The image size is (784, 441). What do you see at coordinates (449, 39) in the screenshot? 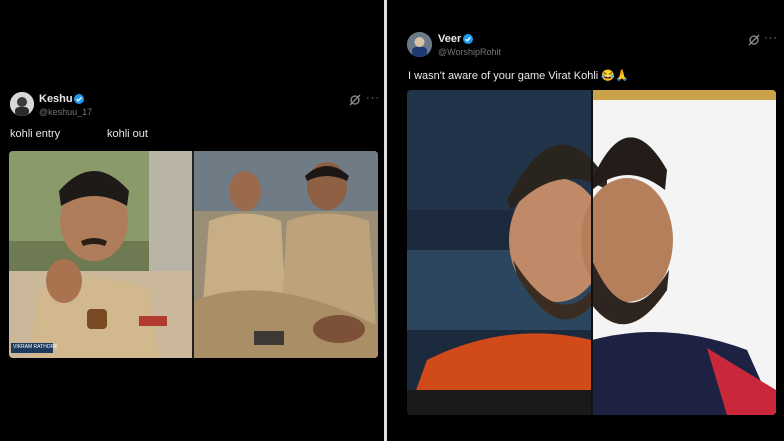
I see `author-name: Veer` at bounding box center [449, 39].